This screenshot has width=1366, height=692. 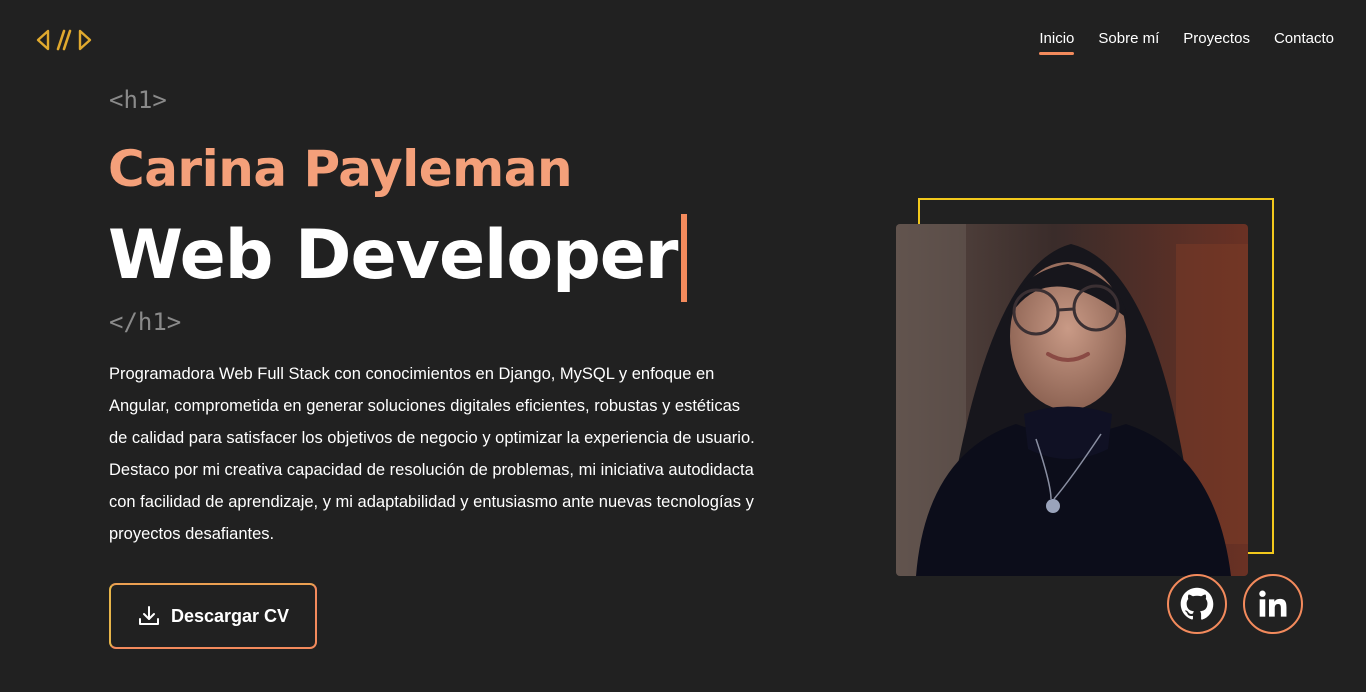 I want to click on linkedin-icon, so click(x=1273, y=603).